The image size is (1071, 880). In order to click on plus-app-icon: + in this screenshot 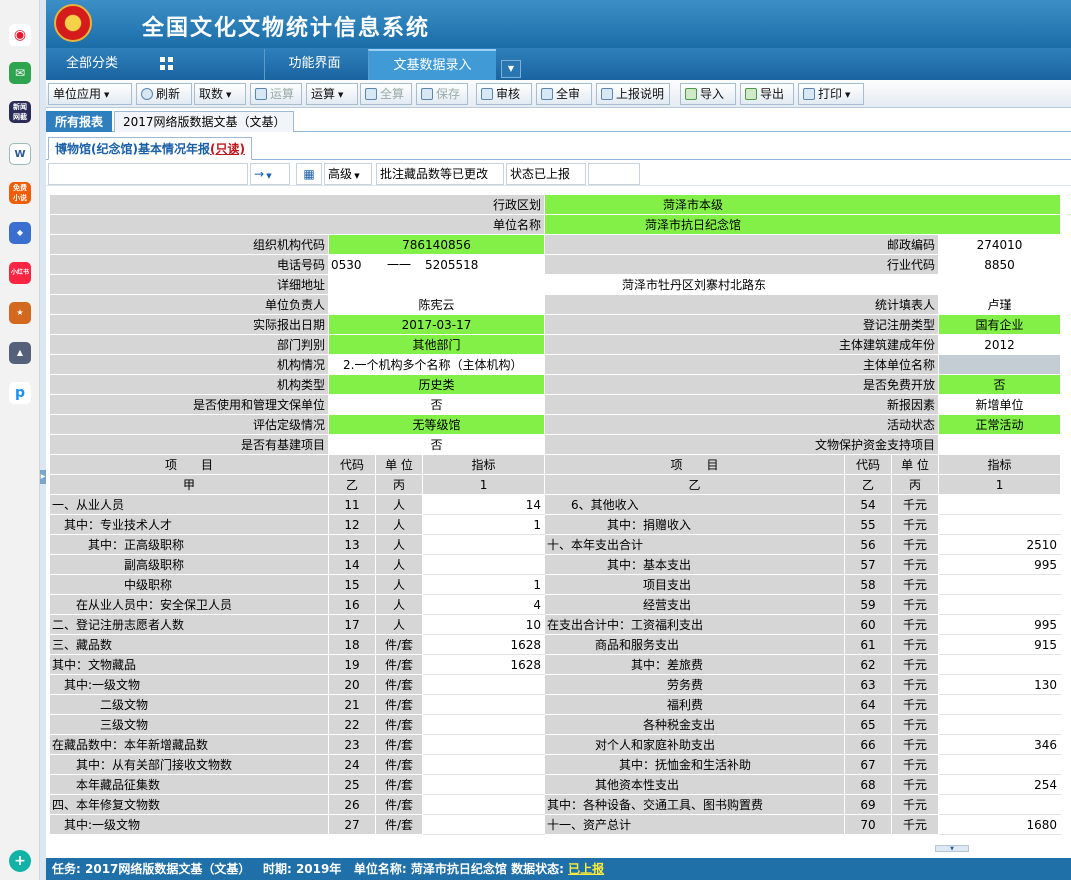, I will do `click(20, 861)`.